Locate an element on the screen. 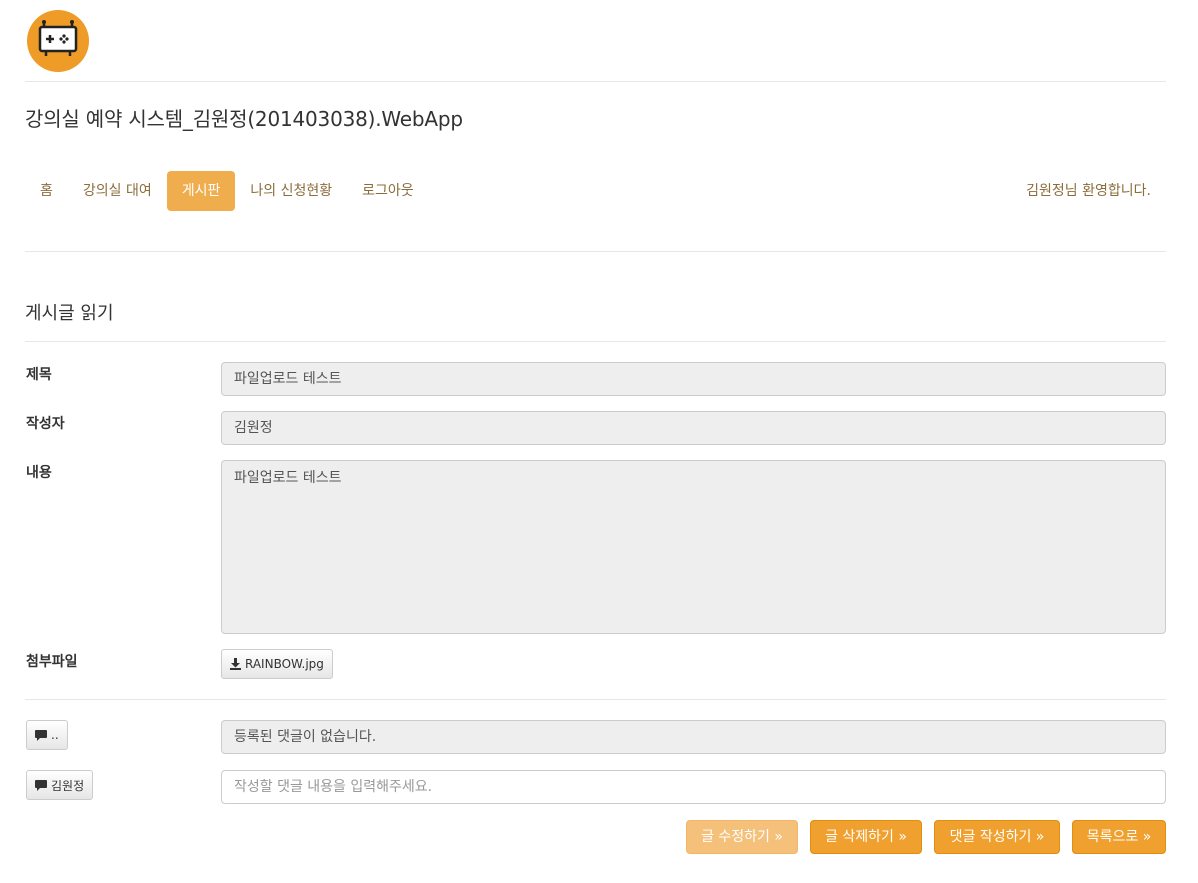  app-title: 강의실 예약 시스템_김원정(201403038).WebApp is located at coordinates (244, 119).